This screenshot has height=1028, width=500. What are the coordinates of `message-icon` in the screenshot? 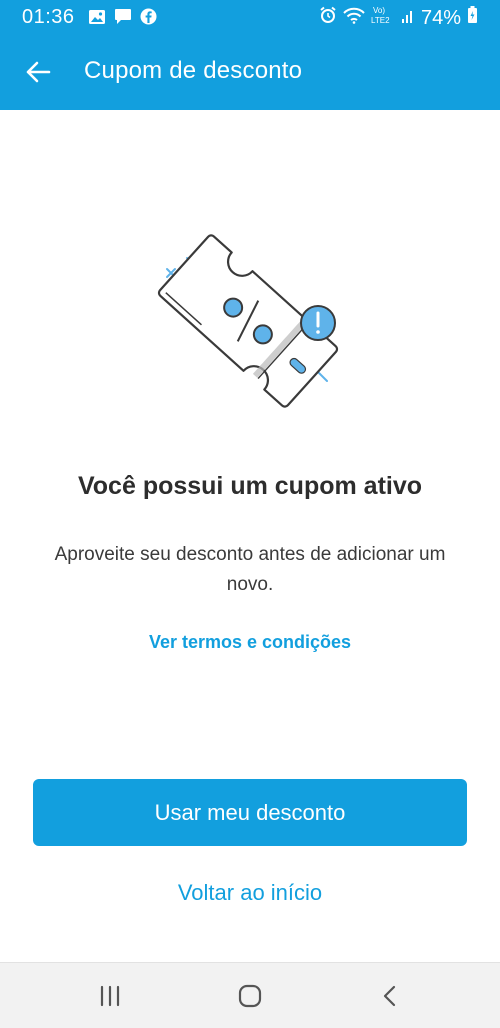 It's located at (123, 19).